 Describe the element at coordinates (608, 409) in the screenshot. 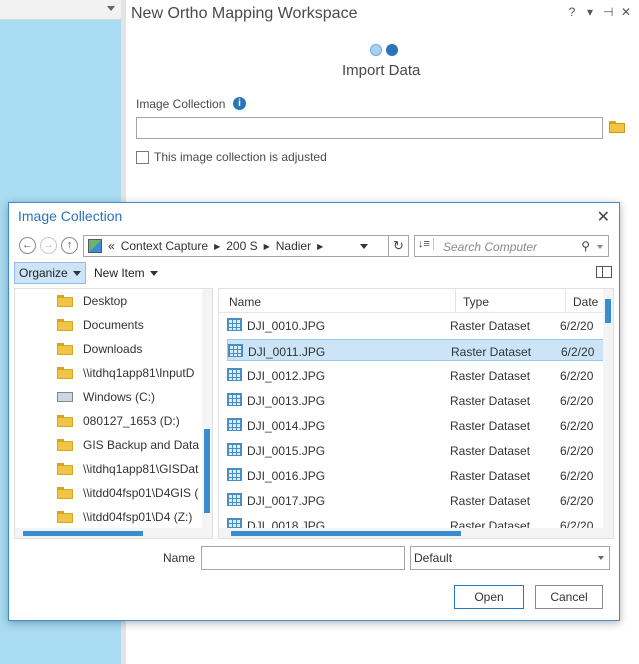

I see `file-list-vertical-scrollbar` at that location.